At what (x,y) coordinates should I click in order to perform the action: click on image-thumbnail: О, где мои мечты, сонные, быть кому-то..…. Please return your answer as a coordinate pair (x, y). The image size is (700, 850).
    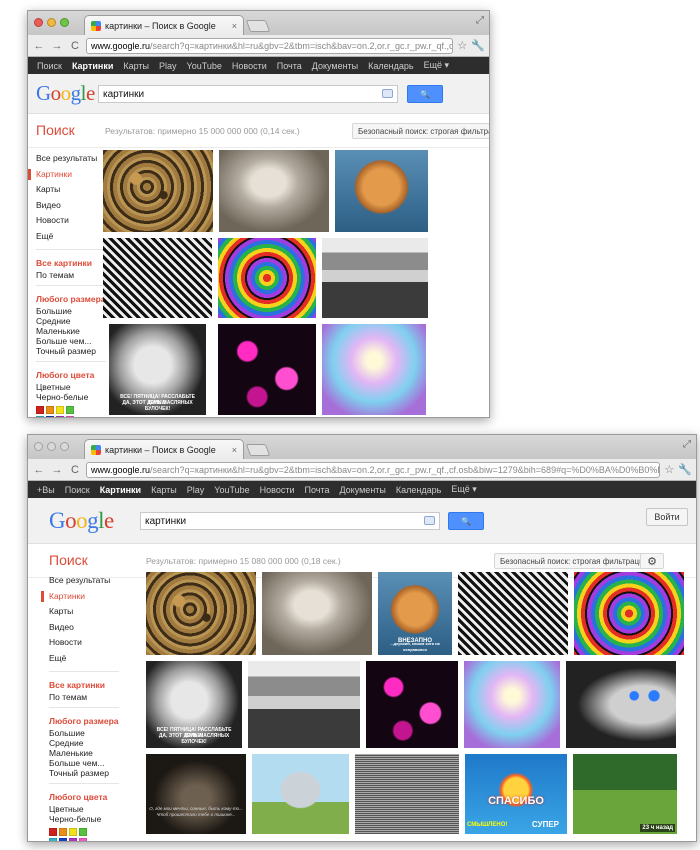
    Looking at the image, I should click on (196, 794).